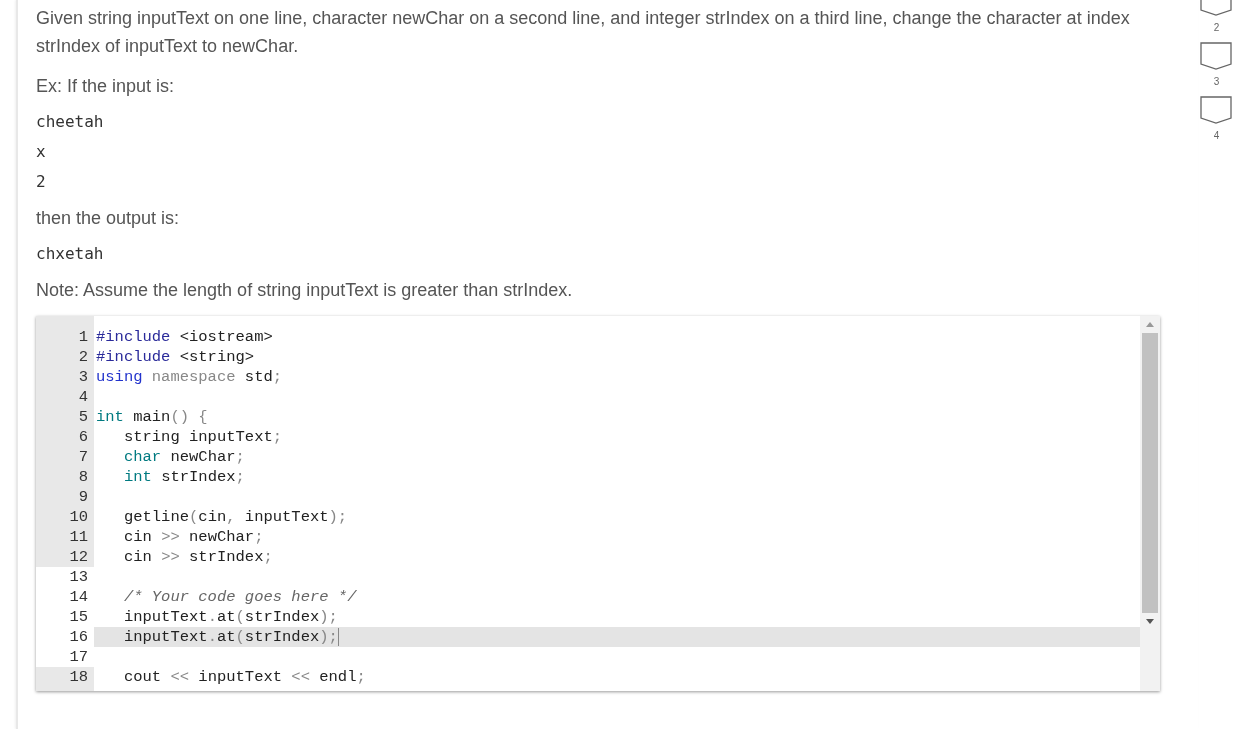 Image resolution: width=1233 pixels, height=729 pixels. What do you see at coordinates (305, 290) in the screenshot?
I see `prompt-text: Note: Assume the length of string inputText is greater than strIndex.` at bounding box center [305, 290].